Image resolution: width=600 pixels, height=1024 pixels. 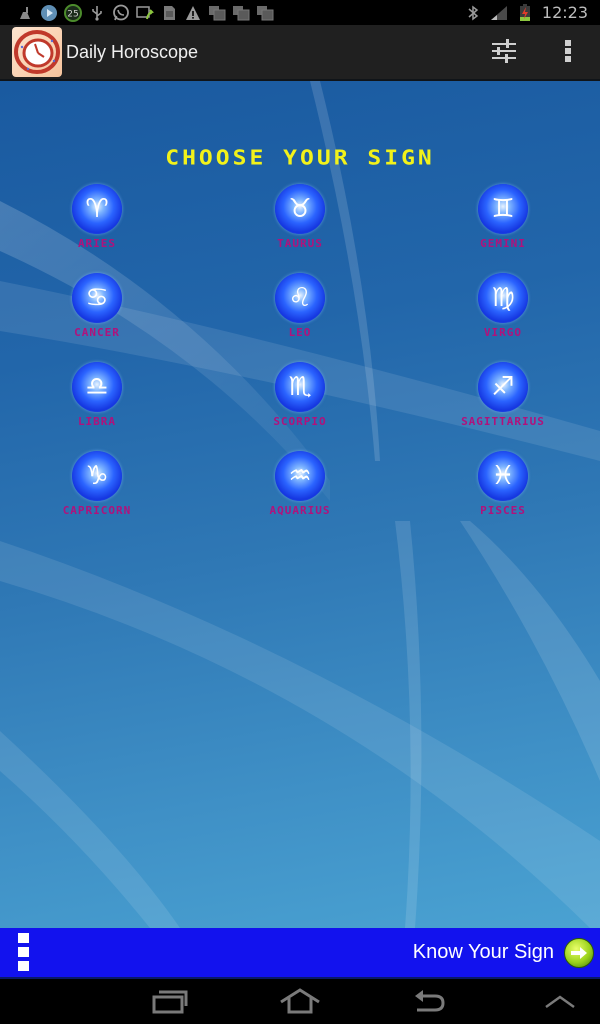 What do you see at coordinates (564, 12) in the screenshot?
I see `clock: 12:23` at bounding box center [564, 12].